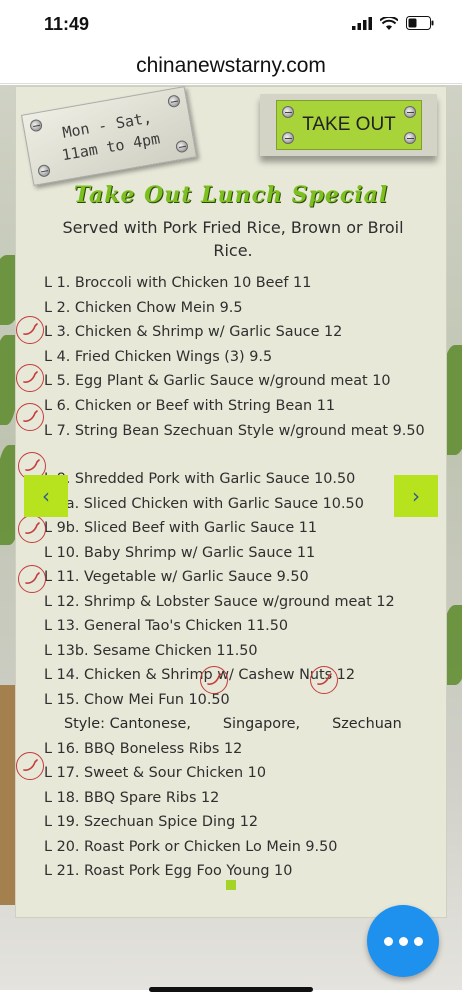 This screenshot has width=462, height=1000. I want to click on menu-item: L 19. Szechuan Spice Ding 12, so click(151, 822).